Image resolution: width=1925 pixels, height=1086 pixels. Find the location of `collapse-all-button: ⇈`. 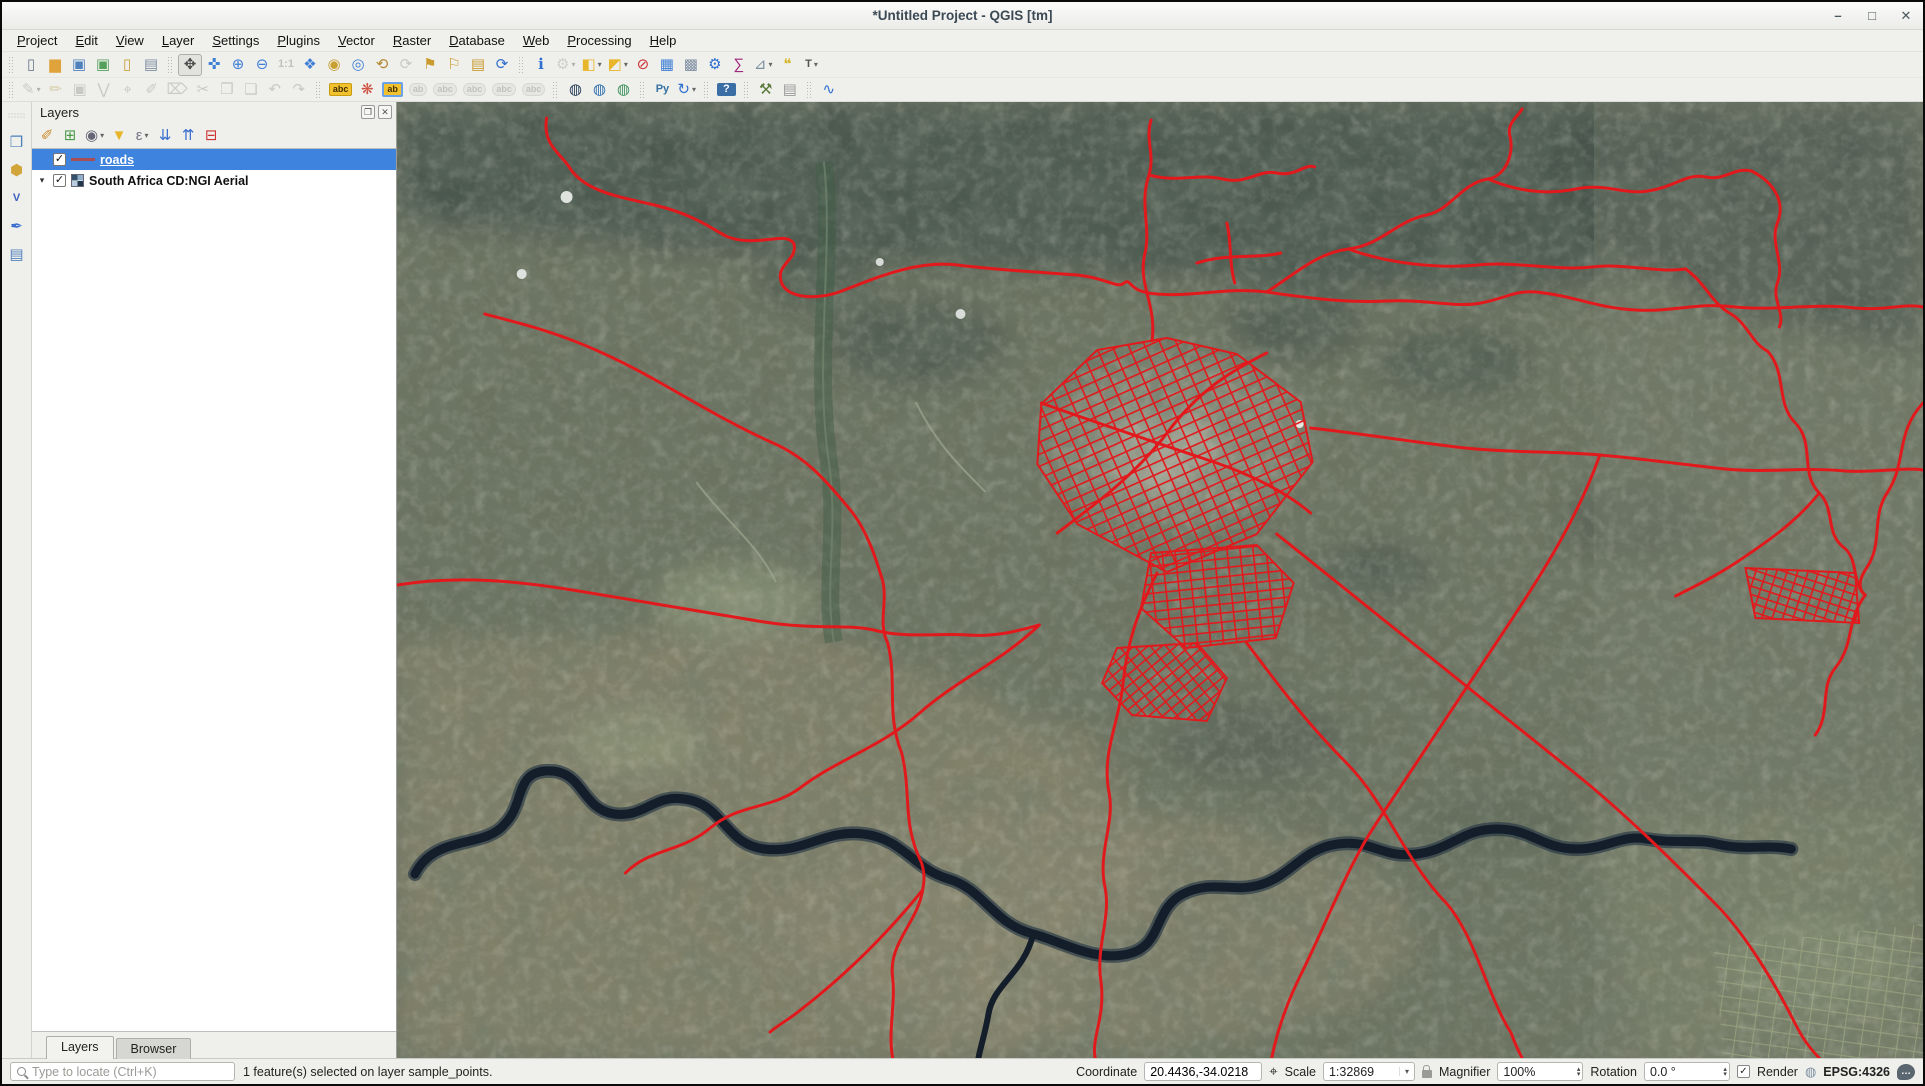

collapse-all-button: ⇈ is located at coordinates (188, 135).